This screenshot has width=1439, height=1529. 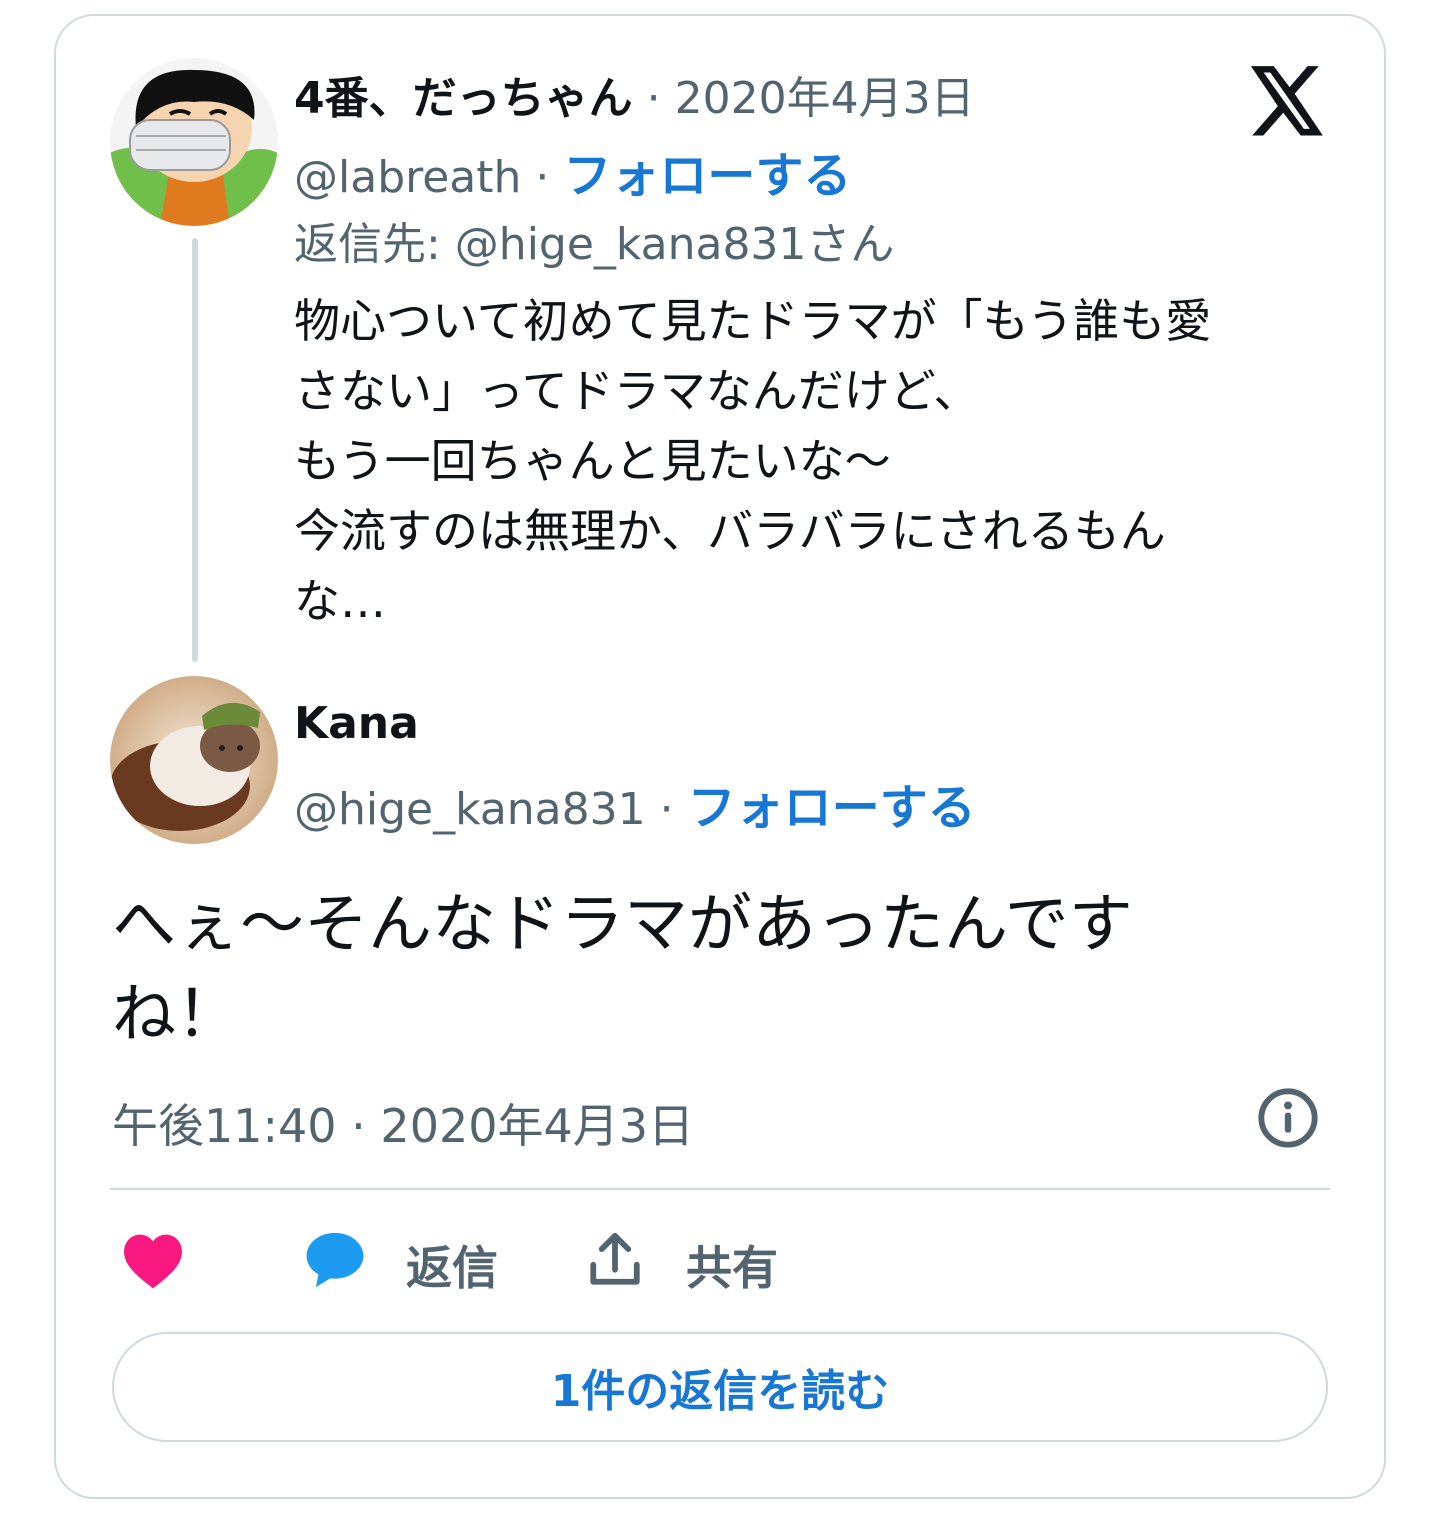 What do you see at coordinates (615, 1260) in the screenshot?
I see `share-upload-icon` at bounding box center [615, 1260].